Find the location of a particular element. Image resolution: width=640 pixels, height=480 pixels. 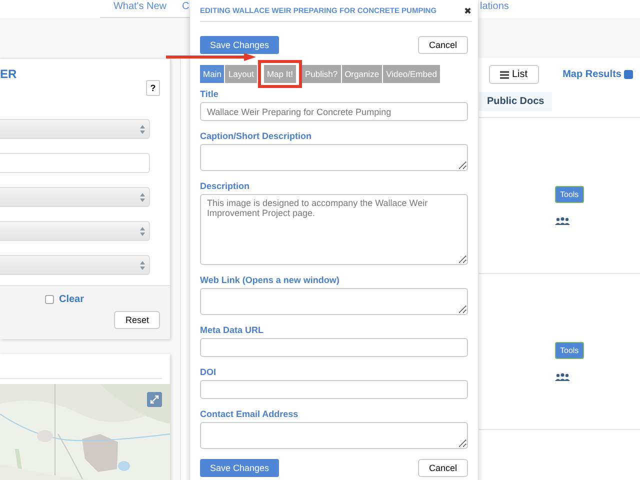

tab: Video/Embed is located at coordinates (412, 74).